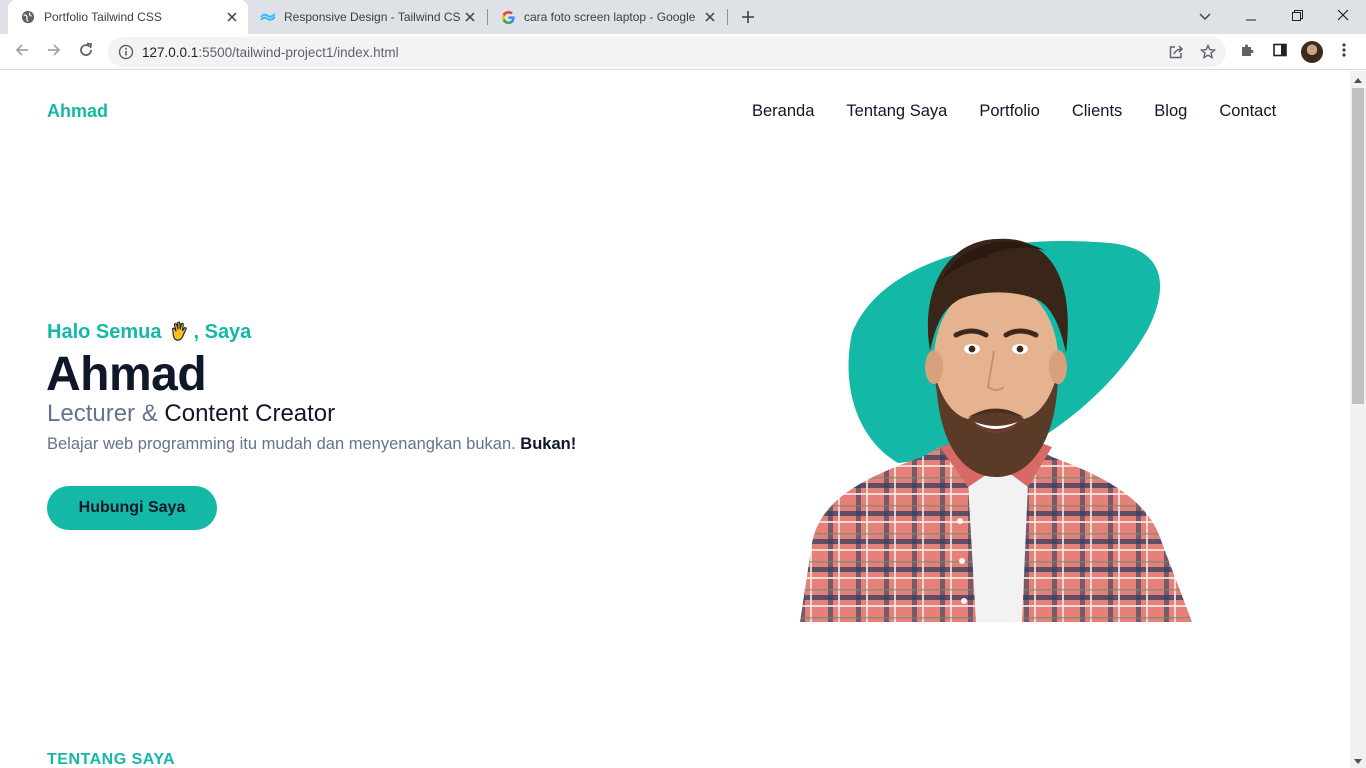  I want to click on nav-beranda: Beranda, so click(783, 111).